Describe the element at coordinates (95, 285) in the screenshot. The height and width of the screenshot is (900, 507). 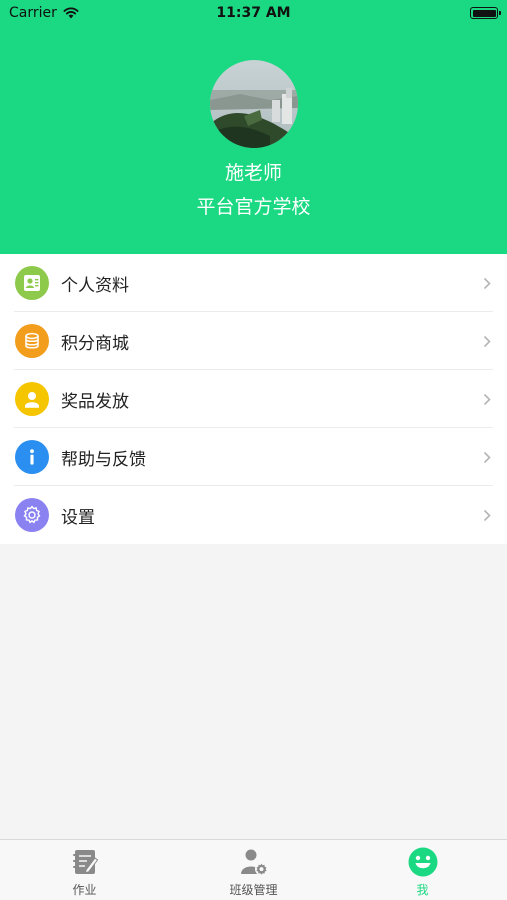
I see `menu-item-label: 个人资料` at that location.